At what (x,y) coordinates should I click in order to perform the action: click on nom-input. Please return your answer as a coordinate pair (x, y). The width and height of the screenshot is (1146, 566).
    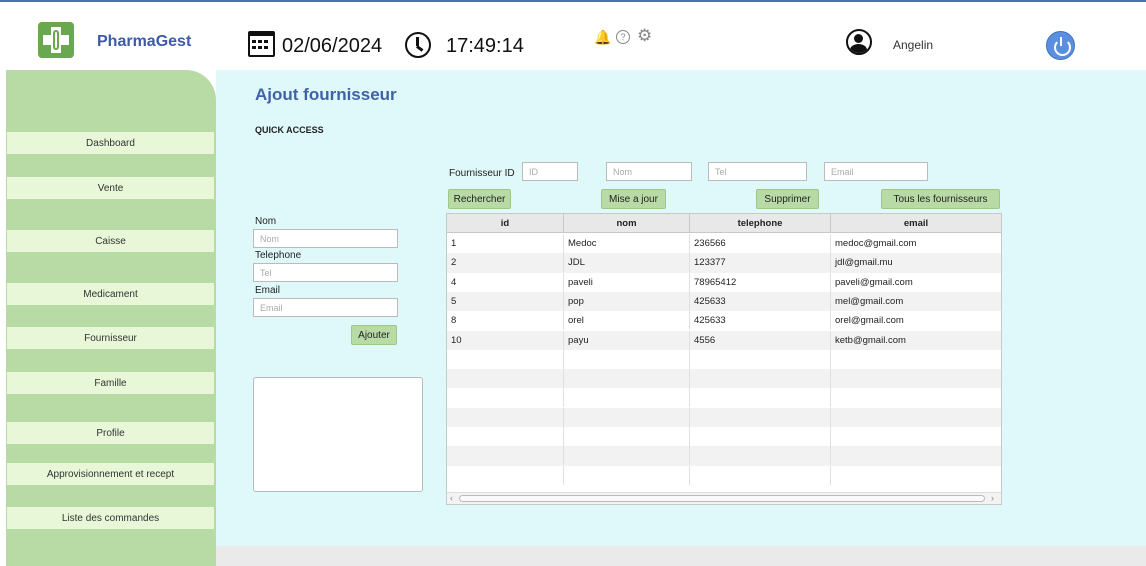
    Looking at the image, I should click on (325, 238).